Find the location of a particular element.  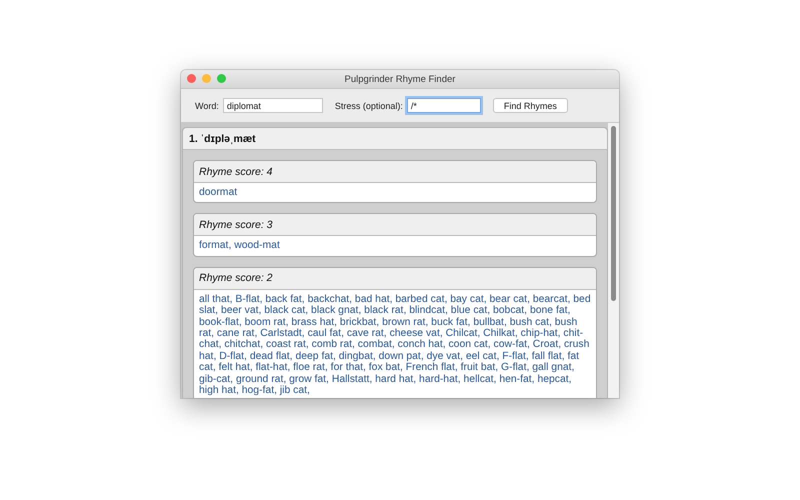

window-title: Pulpgrinder Rhyme Finder is located at coordinates (400, 79).